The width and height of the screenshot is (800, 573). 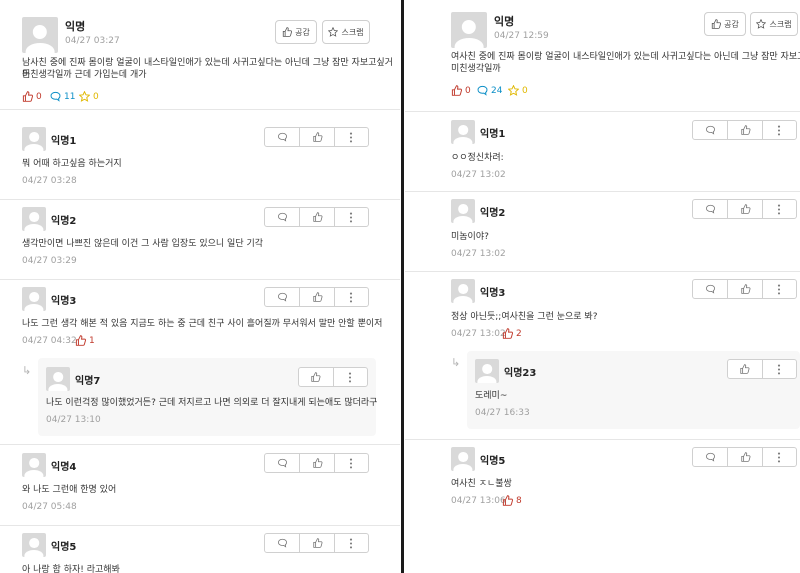 I want to click on comment-time: 04/27 13:06, so click(x=478, y=501).